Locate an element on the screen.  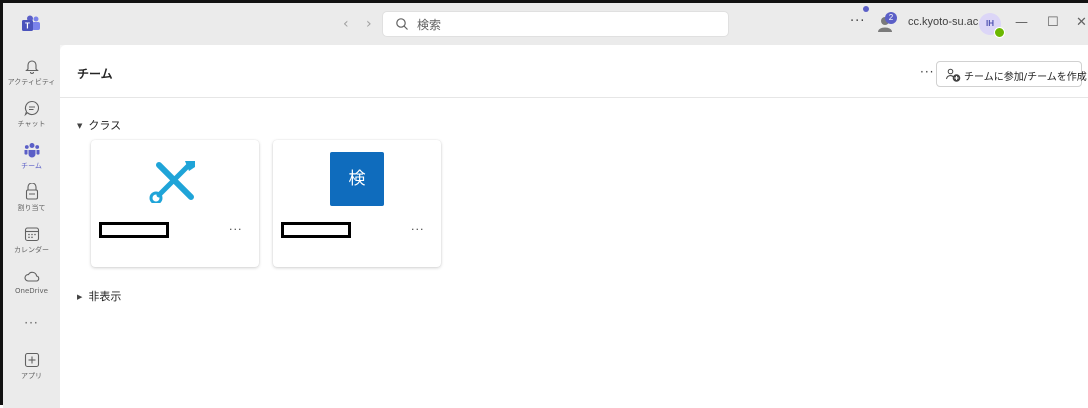
maximize-button: ☐ is located at coordinates (1053, 23).